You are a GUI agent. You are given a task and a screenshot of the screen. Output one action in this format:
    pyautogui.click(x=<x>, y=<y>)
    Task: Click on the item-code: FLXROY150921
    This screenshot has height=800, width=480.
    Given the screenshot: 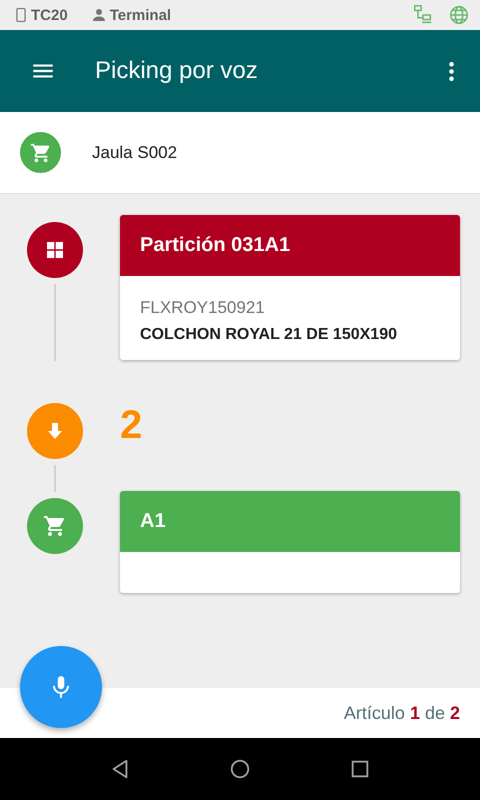 What is the action you would take?
    pyautogui.click(x=203, y=308)
    